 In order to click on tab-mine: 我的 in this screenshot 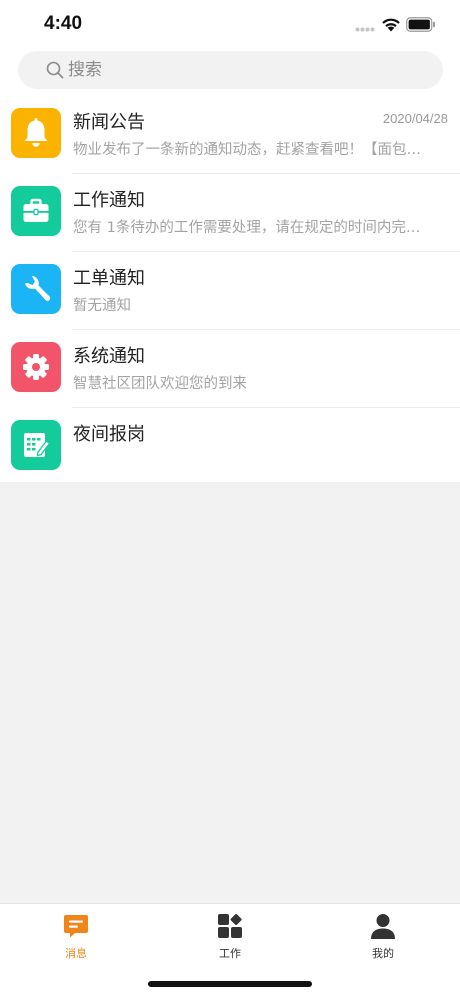, I will do `click(383, 937)`.